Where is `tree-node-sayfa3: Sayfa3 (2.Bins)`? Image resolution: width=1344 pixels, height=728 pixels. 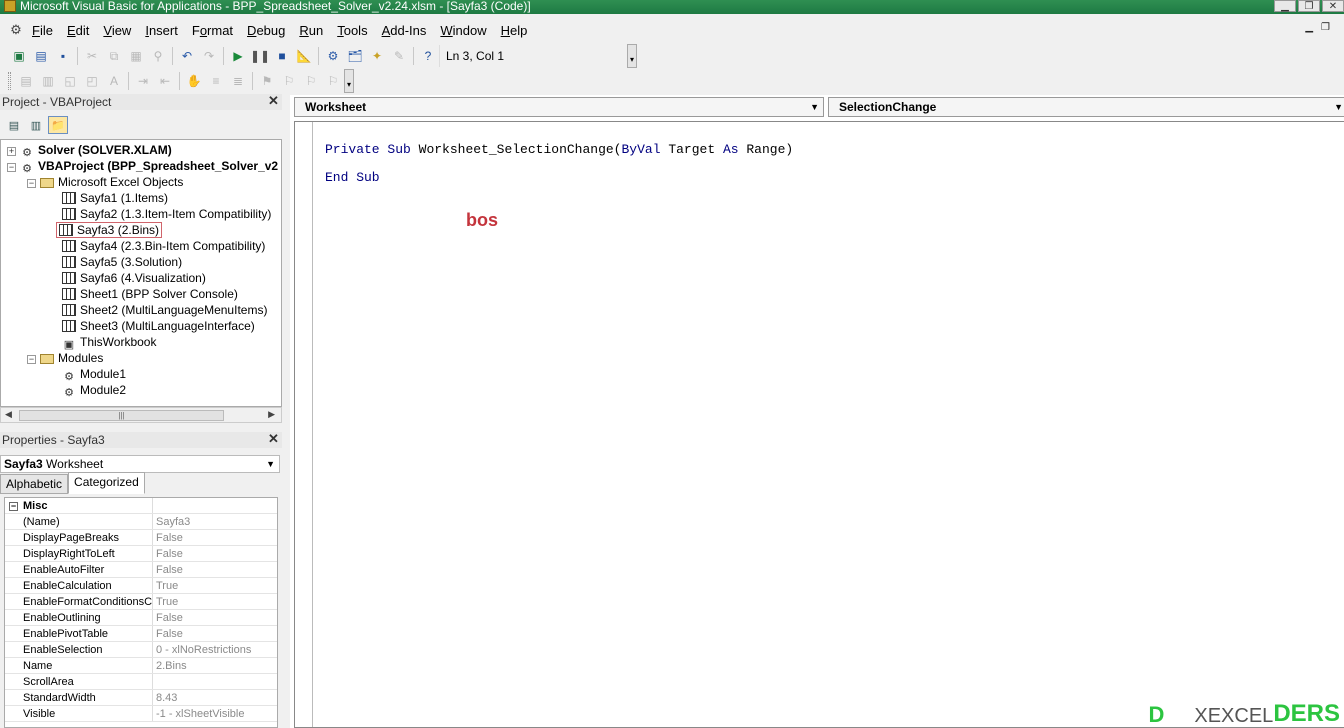
tree-node-sayfa3: Sayfa3 (2.Bins) is located at coordinates (109, 230).